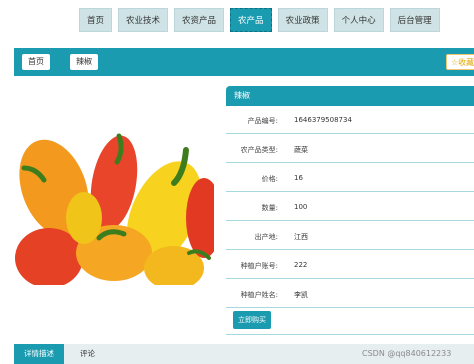 The width and height of the screenshot is (474, 364). What do you see at coordinates (39, 354) in the screenshot?
I see `tab-description: 详情描述` at bounding box center [39, 354].